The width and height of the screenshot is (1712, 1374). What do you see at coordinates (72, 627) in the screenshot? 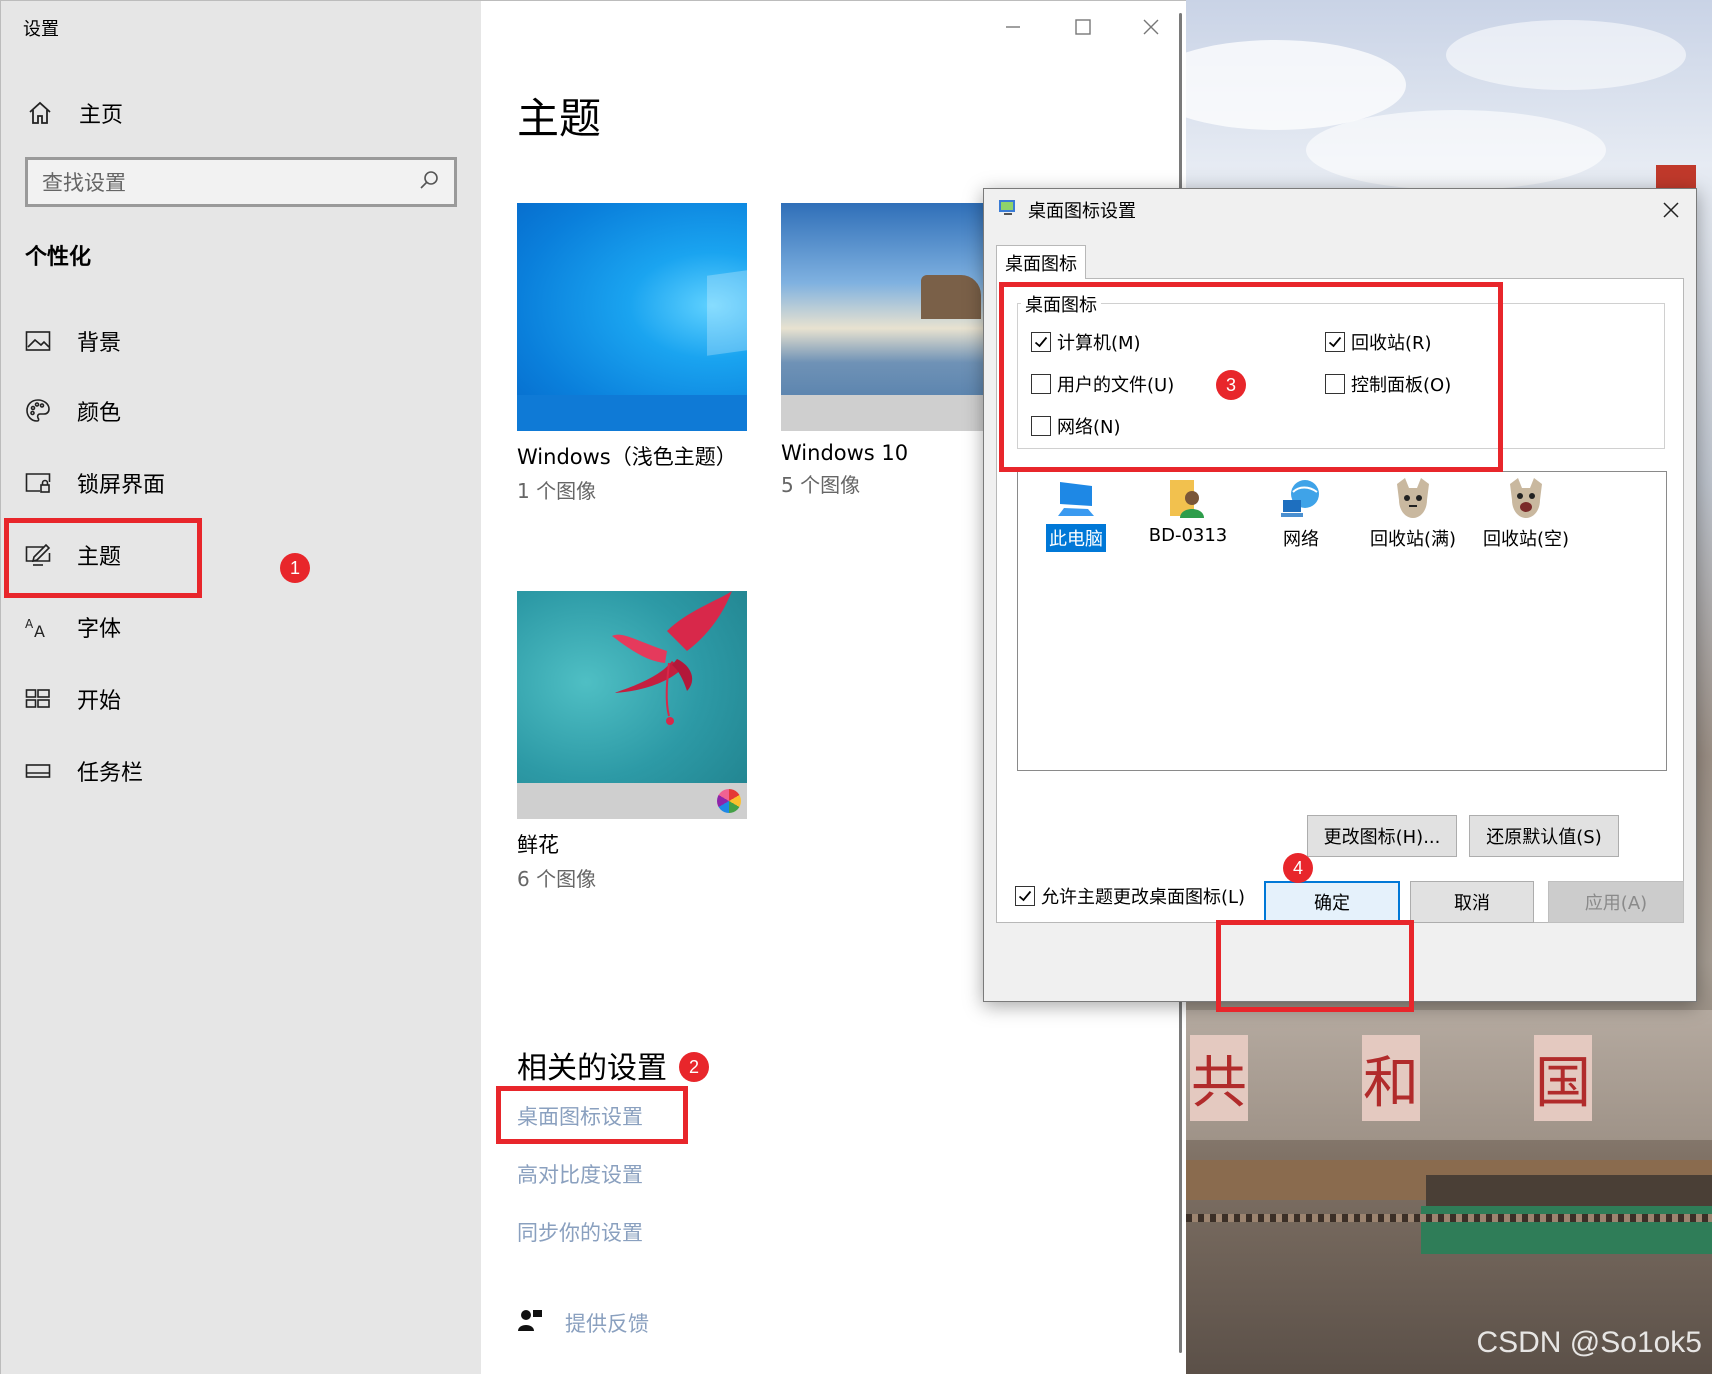
I see `sidebar-item-fonts: AA 字体` at bounding box center [72, 627].